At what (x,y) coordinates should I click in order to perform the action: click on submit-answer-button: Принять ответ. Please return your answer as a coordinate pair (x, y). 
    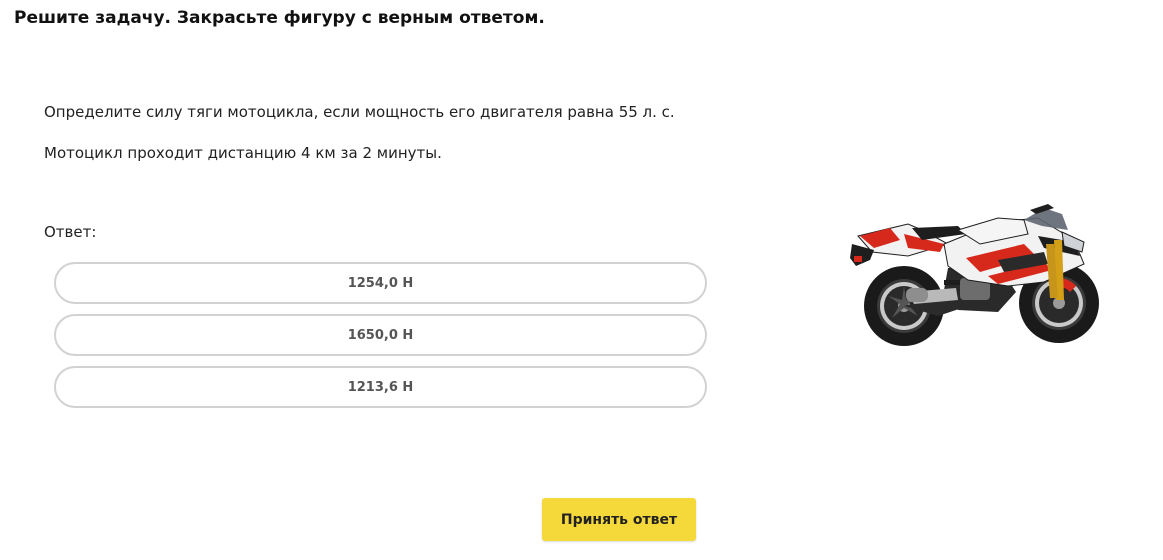
    Looking at the image, I should click on (619, 519).